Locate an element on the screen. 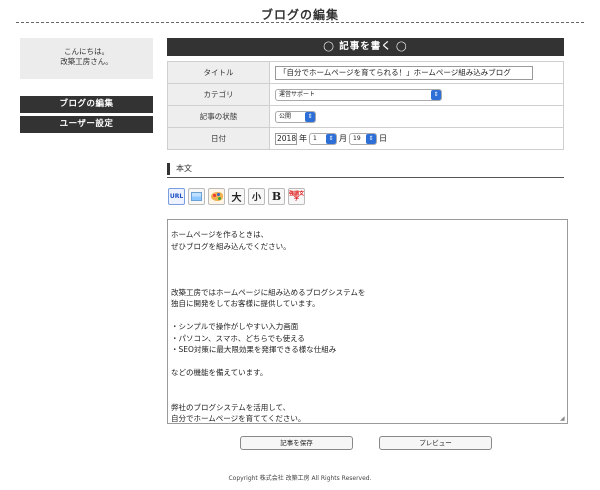 This screenshot has height=490, width=600. category-label: カテゴリ is located at coordinates (218, 94).